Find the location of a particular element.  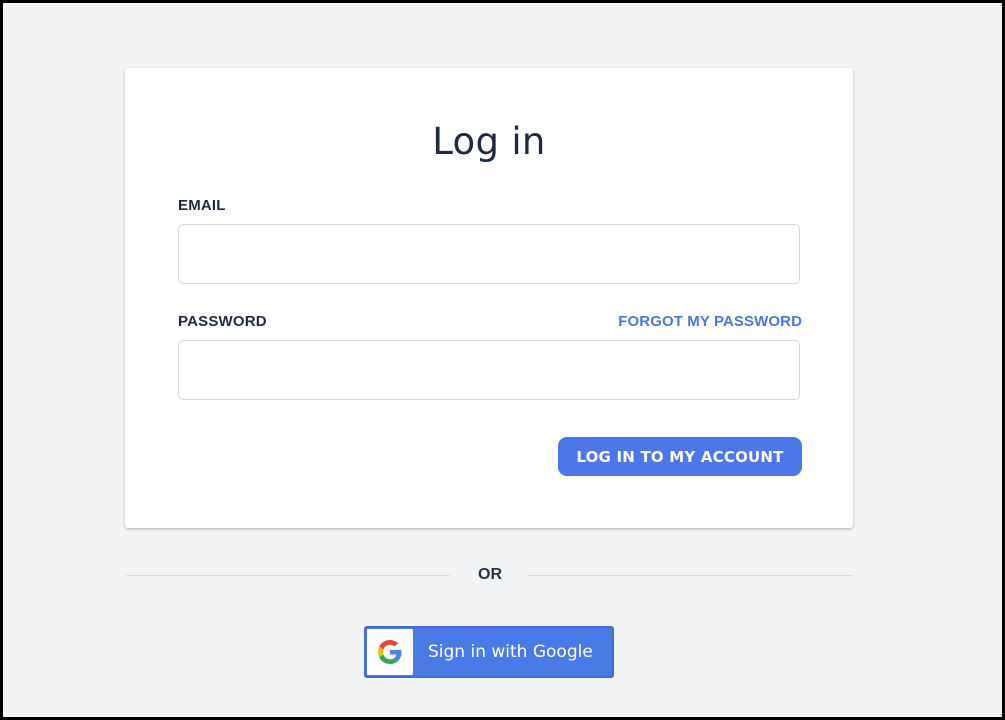

google-g-icon is located at coordinates (390, 652).